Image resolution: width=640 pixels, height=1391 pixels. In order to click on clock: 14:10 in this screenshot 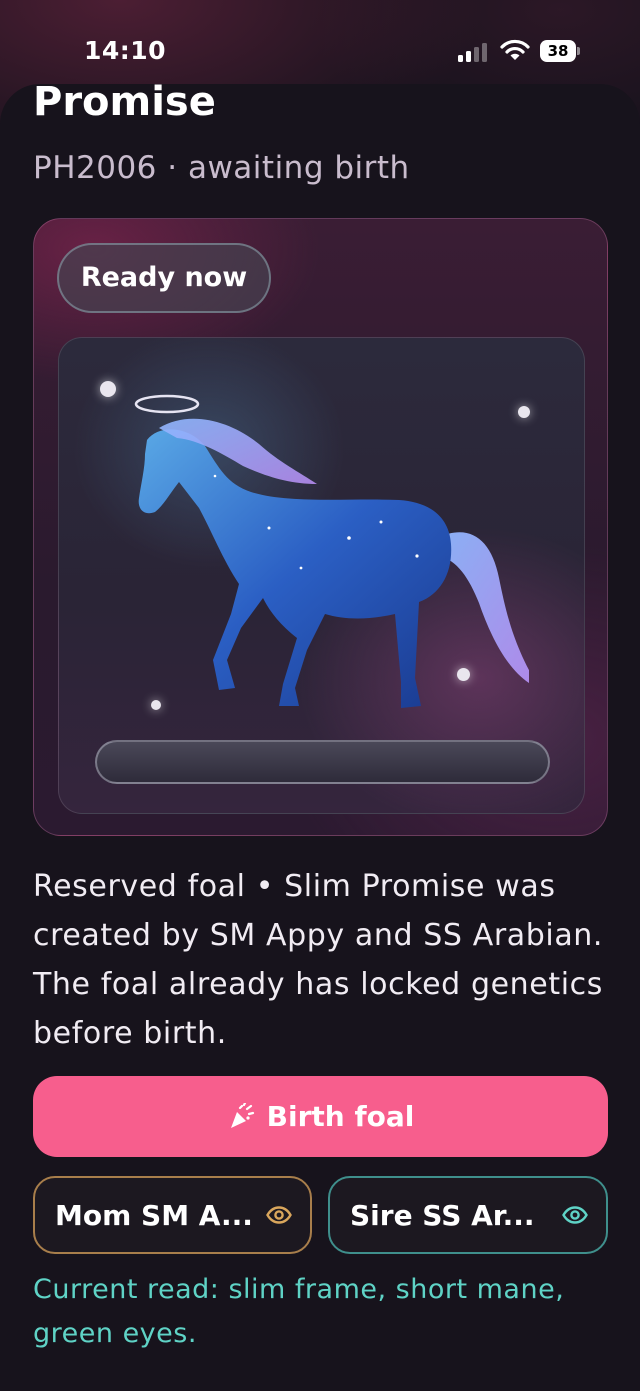, I will do `click(125, 50)`.